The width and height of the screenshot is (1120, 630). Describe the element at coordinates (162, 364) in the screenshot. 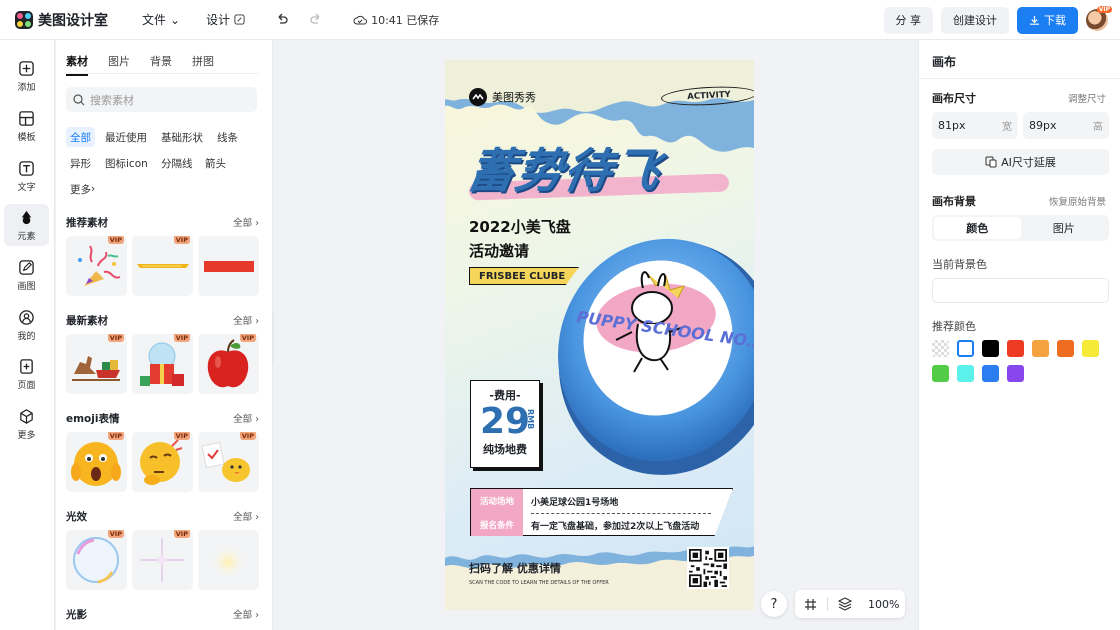

I see `asset-snowglobe-gift: VIP` at that location.